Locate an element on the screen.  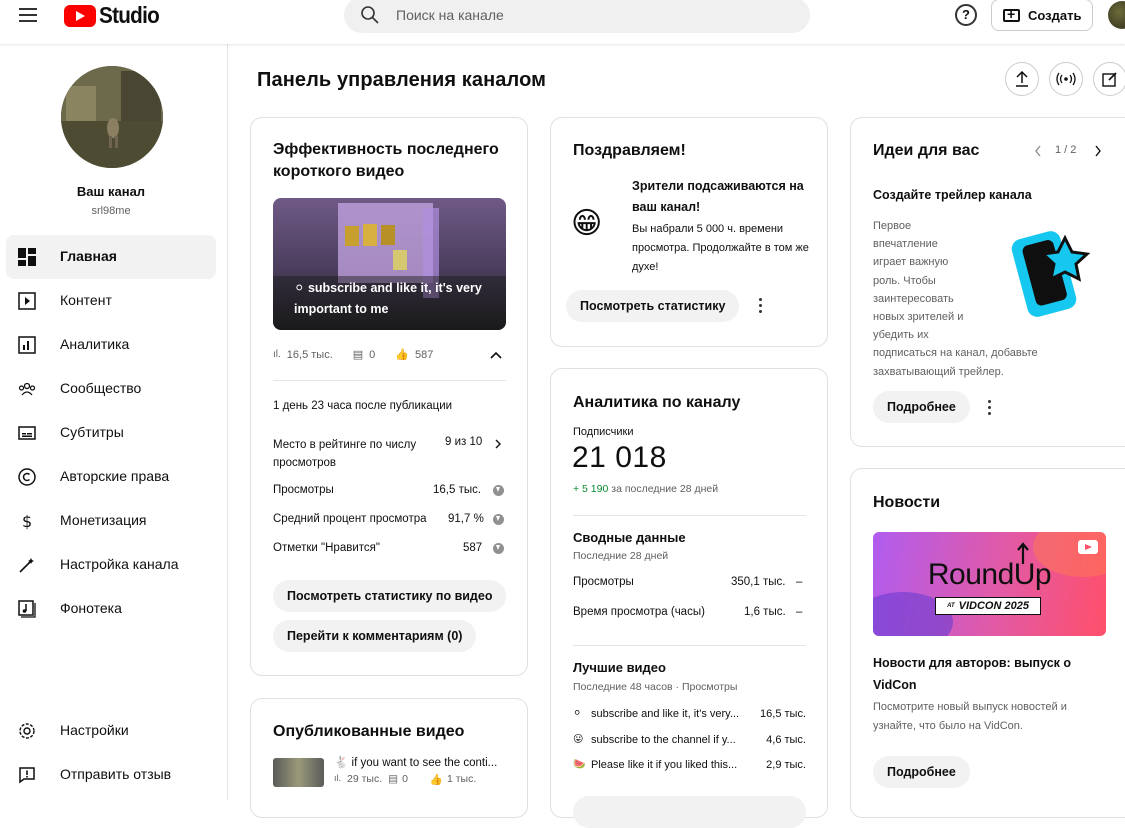
published-video-metrics: ıl. 29 тыс. ▤ 0 👍 1 тыс. is located at coordinates (405, 779).